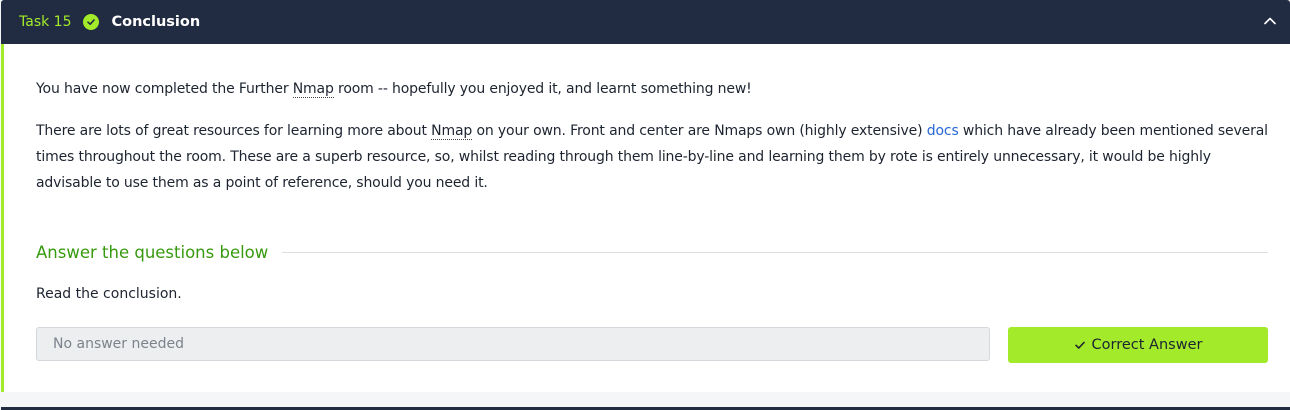  Describe the element at coordinates (513, 344) in the screenshot. I see `answer-input` at that location.